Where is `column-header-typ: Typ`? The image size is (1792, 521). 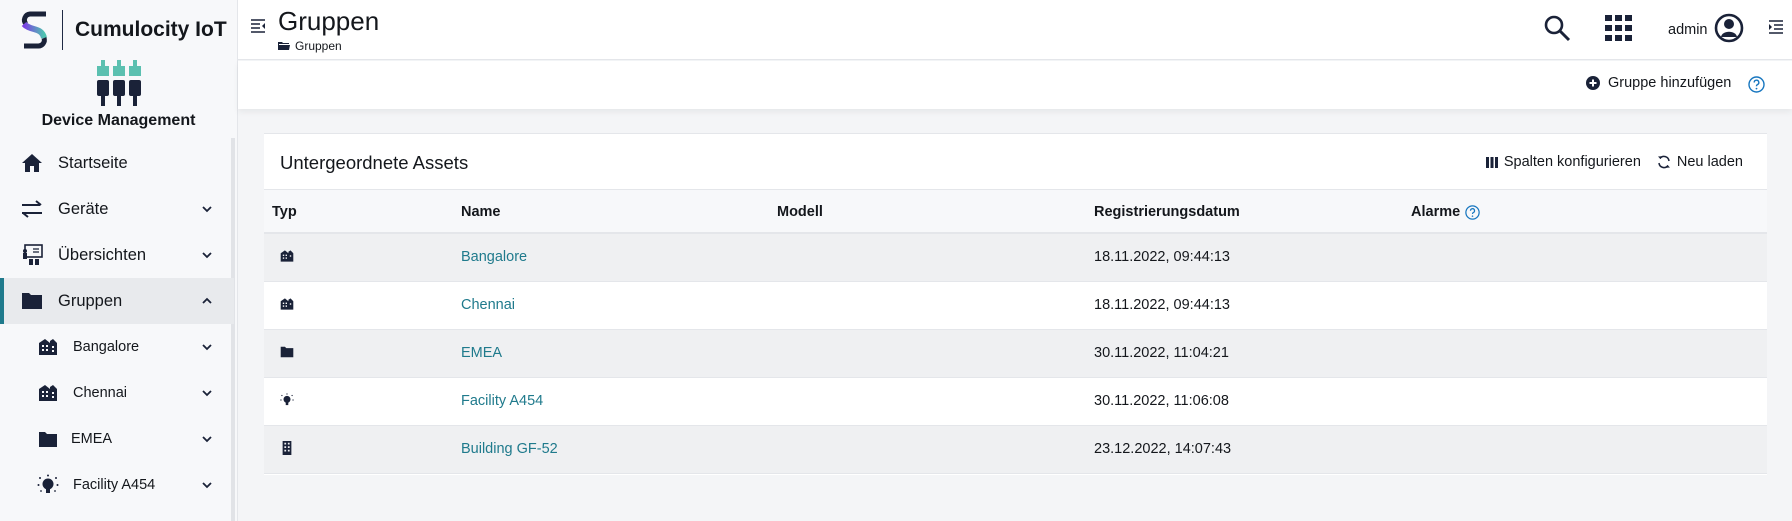
column-header-typ: Typ is located at coordinates (284, 212).